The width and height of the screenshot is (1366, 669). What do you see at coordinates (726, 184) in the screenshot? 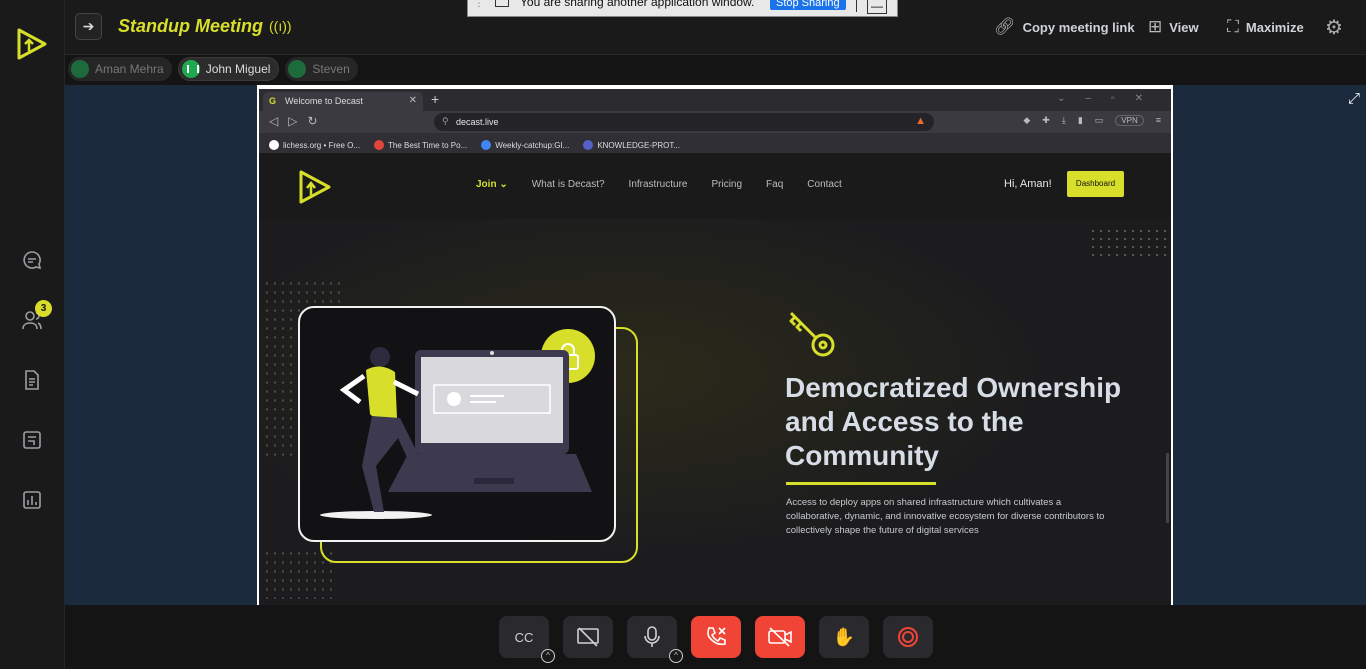
I see `site-nav-item: Pricing` at bounding box center [726, 184].